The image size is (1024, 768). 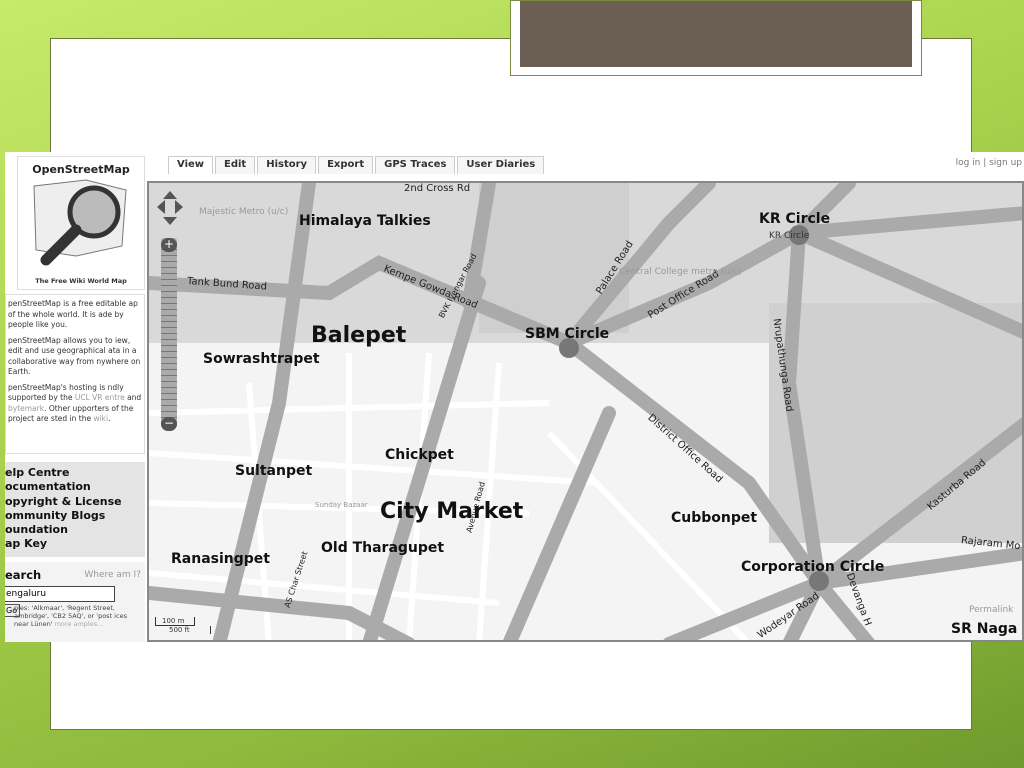 What do you see at coordinates (437, 188) in the screenshot?
I see `road-label: 2nd Cross Rd` at bounding box center [437, 188].